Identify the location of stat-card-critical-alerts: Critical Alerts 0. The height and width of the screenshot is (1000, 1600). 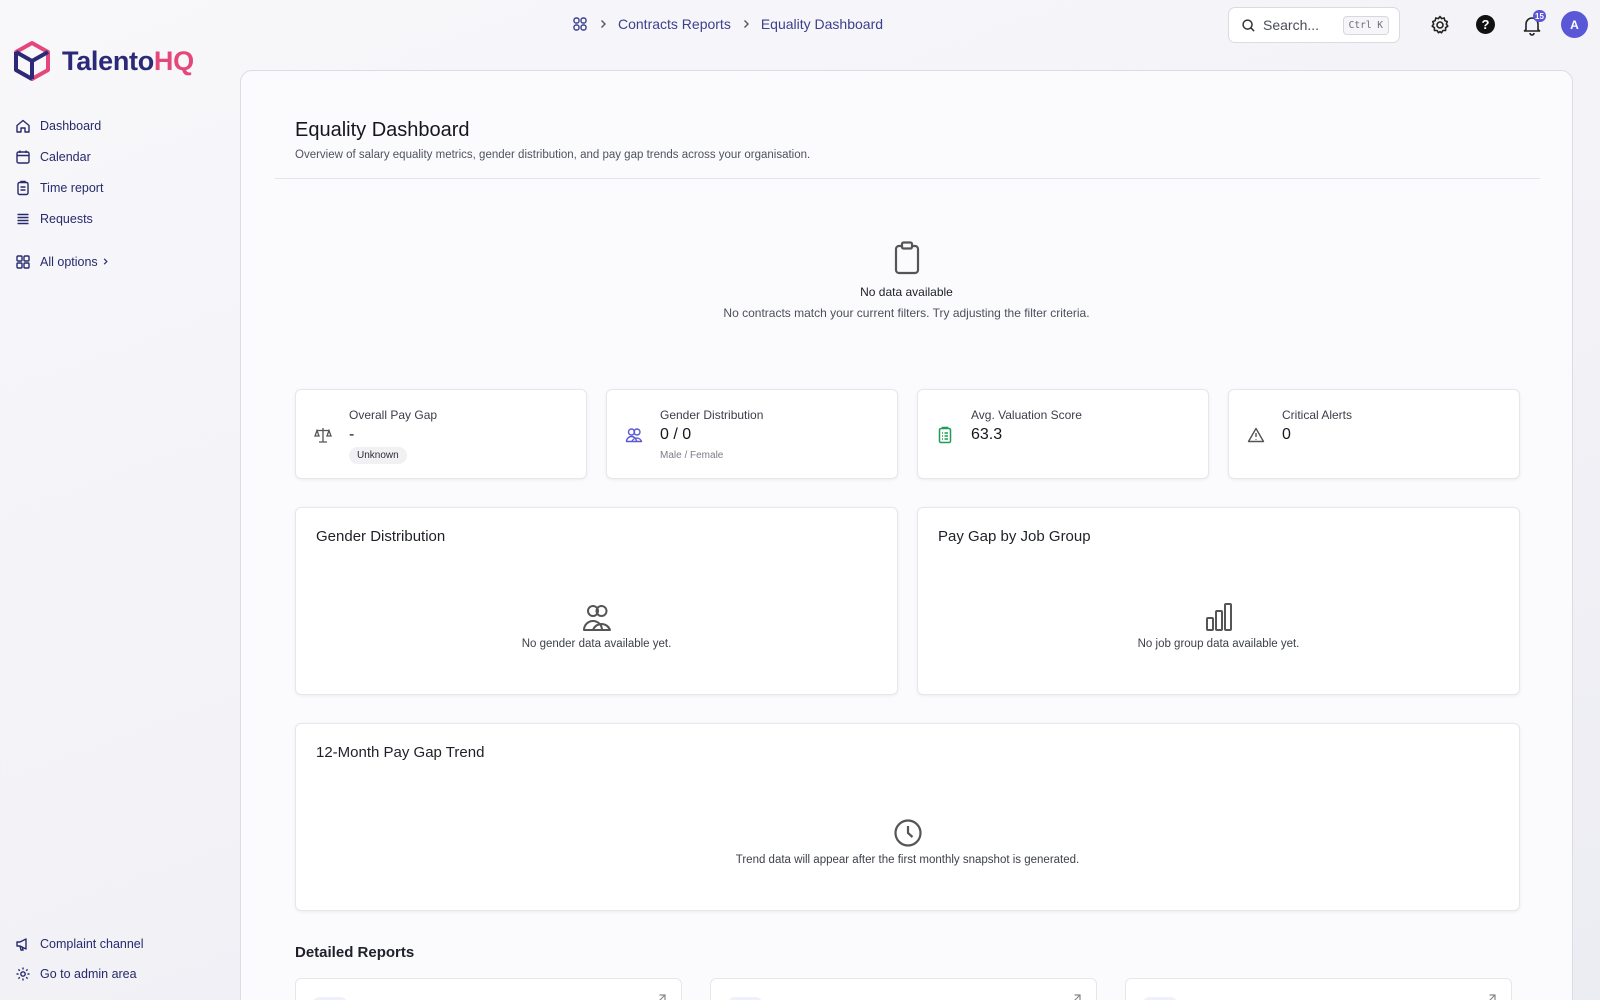
(1374, 434).